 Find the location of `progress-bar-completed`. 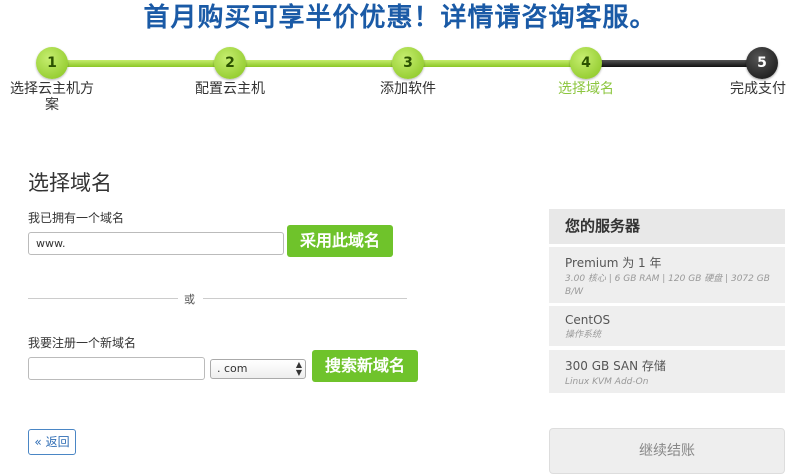

progress-bar-completed is located at coordinates (319, 63).